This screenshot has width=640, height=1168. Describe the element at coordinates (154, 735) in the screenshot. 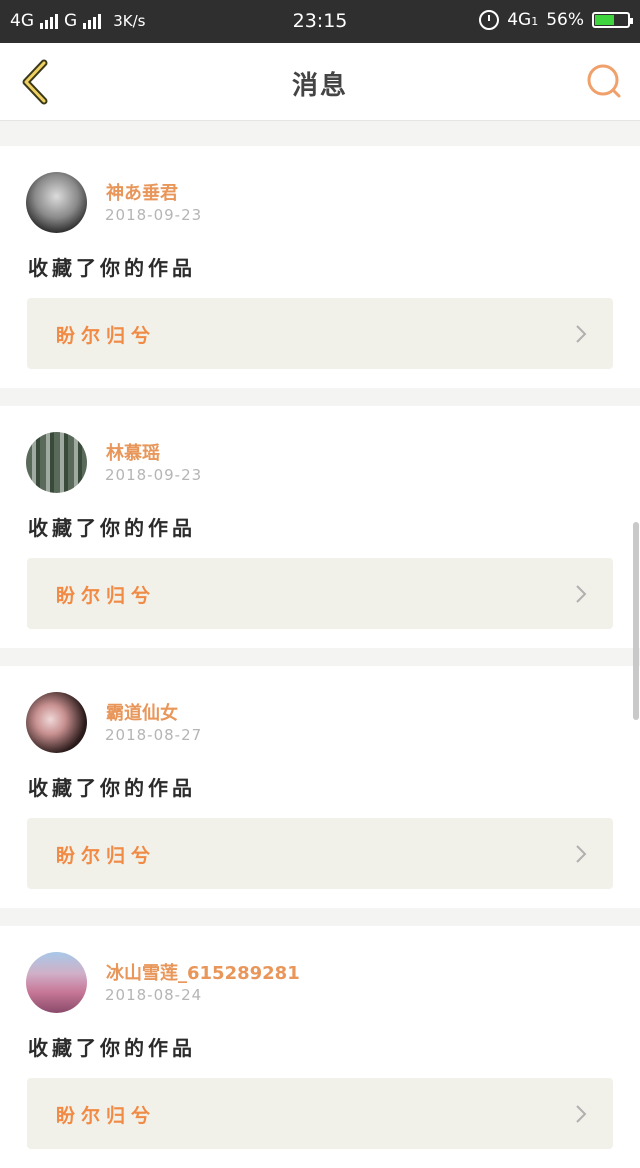

I see `message-date: 2018-08-27` at that location.